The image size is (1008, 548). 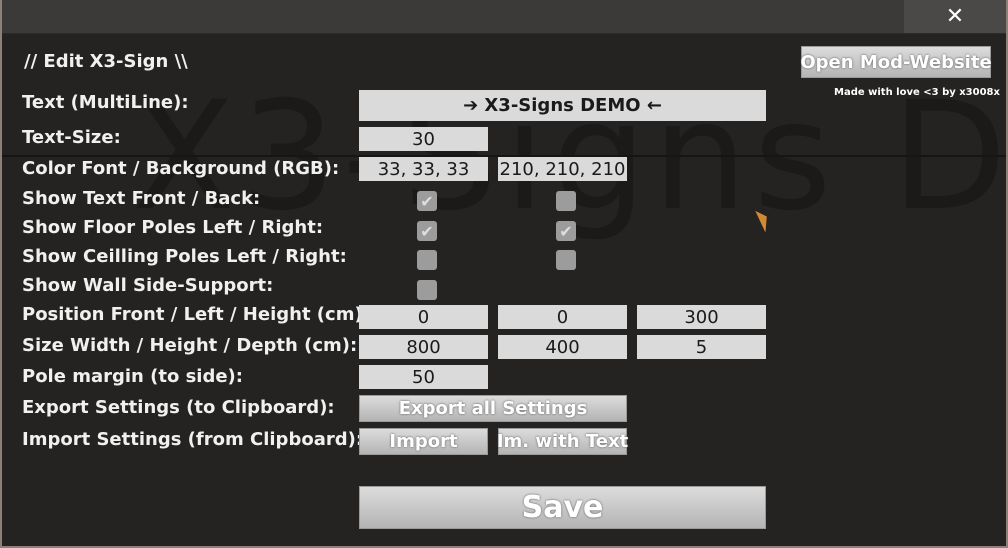 What do you see at coordinates (423, 139) in the screenshot?
I see `text-size-input: 30` at bounding box center [423, 139].